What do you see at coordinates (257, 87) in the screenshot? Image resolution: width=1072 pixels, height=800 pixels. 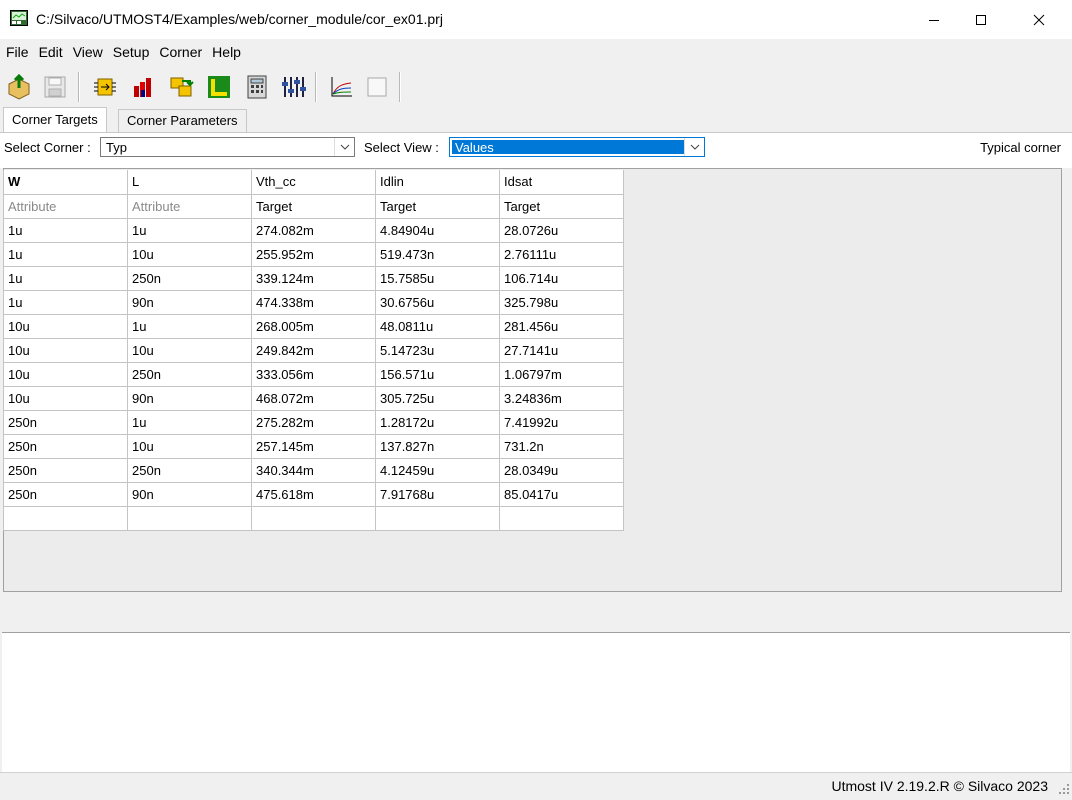 I see `calculator-icon` at bounding box center [257, 87].